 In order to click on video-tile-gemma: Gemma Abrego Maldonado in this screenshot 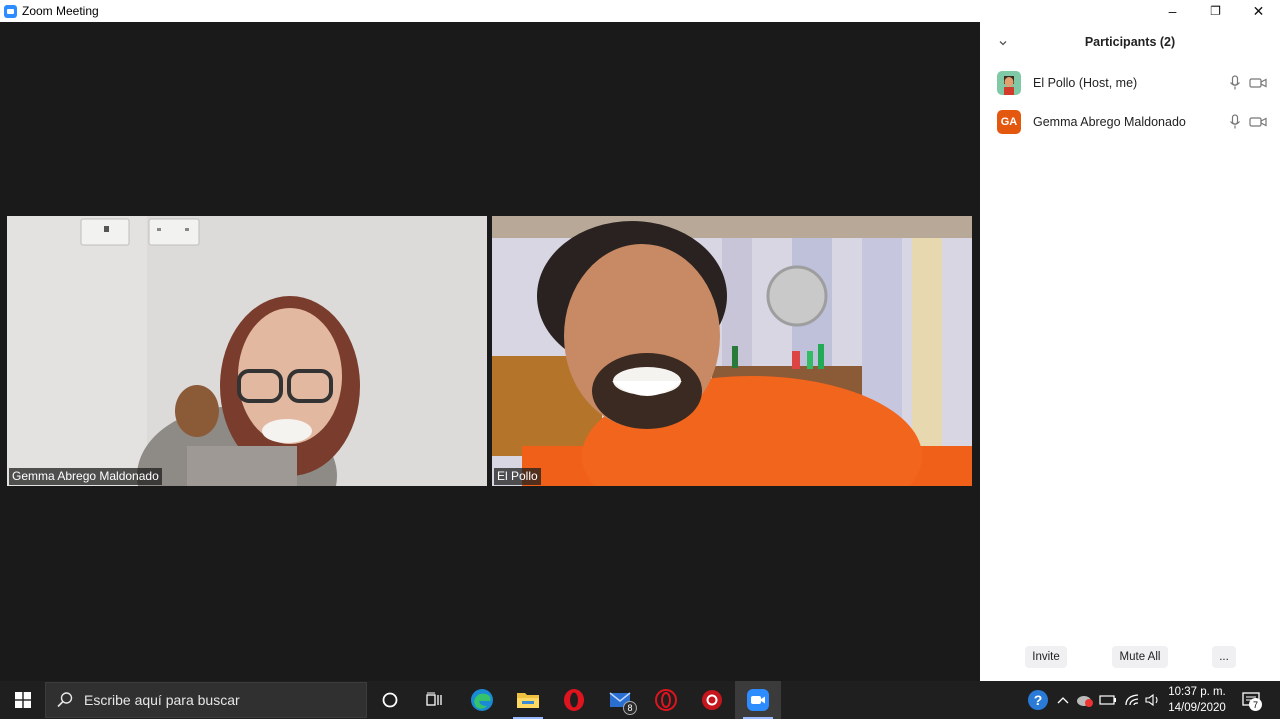, I will do `click(247, 351)`.